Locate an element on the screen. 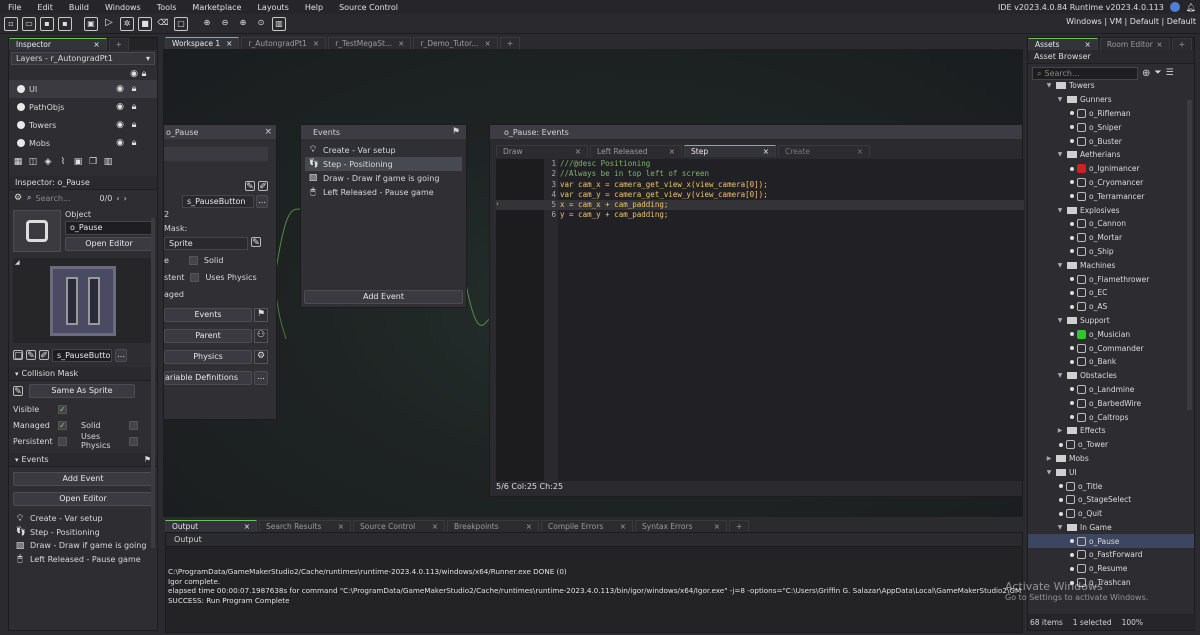 The height and width of the screenshot is (635, 1200). save-as-icon: ▪ is located at coordinates (65, 23).